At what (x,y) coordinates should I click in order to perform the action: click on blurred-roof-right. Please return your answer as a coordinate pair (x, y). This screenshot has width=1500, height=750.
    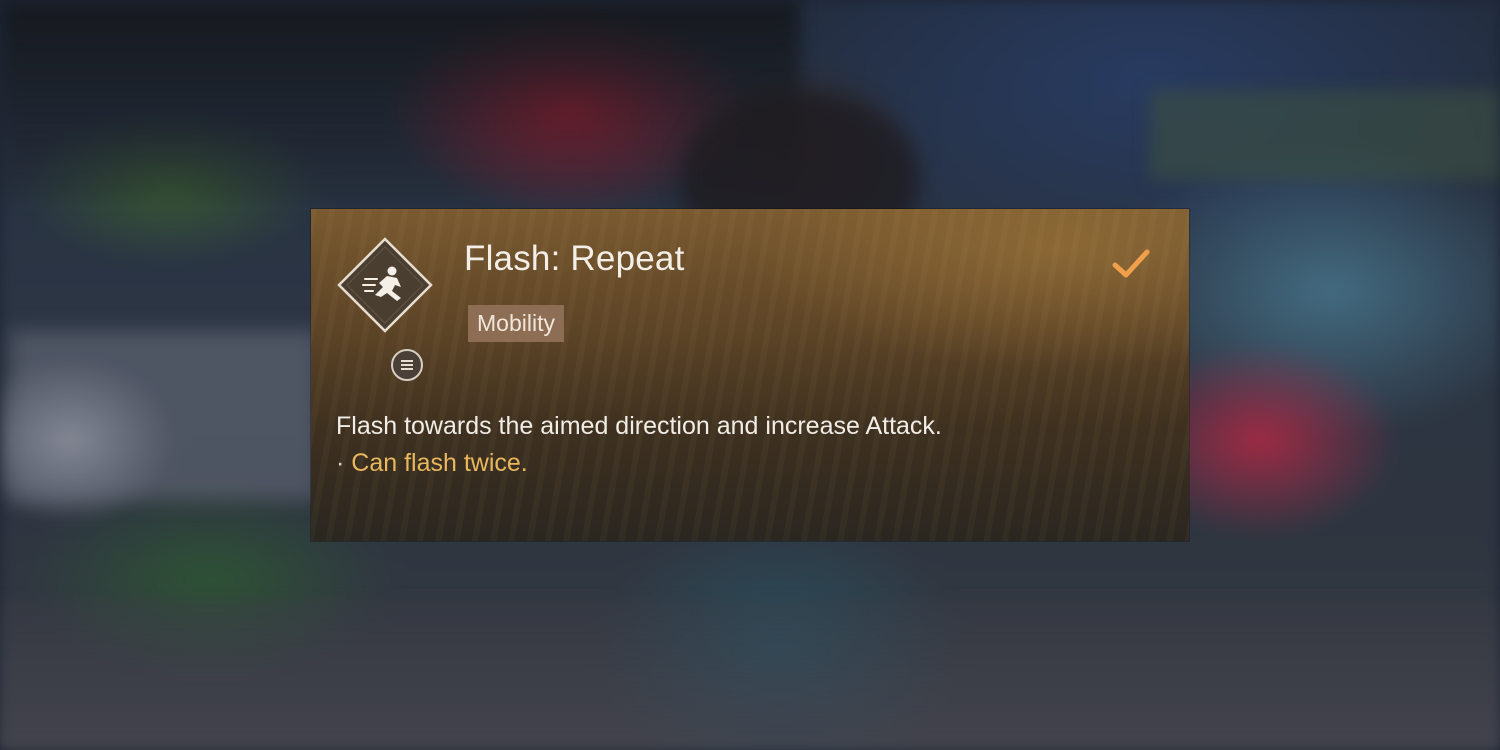
    Looking at the image, I should click on (1325, 135).